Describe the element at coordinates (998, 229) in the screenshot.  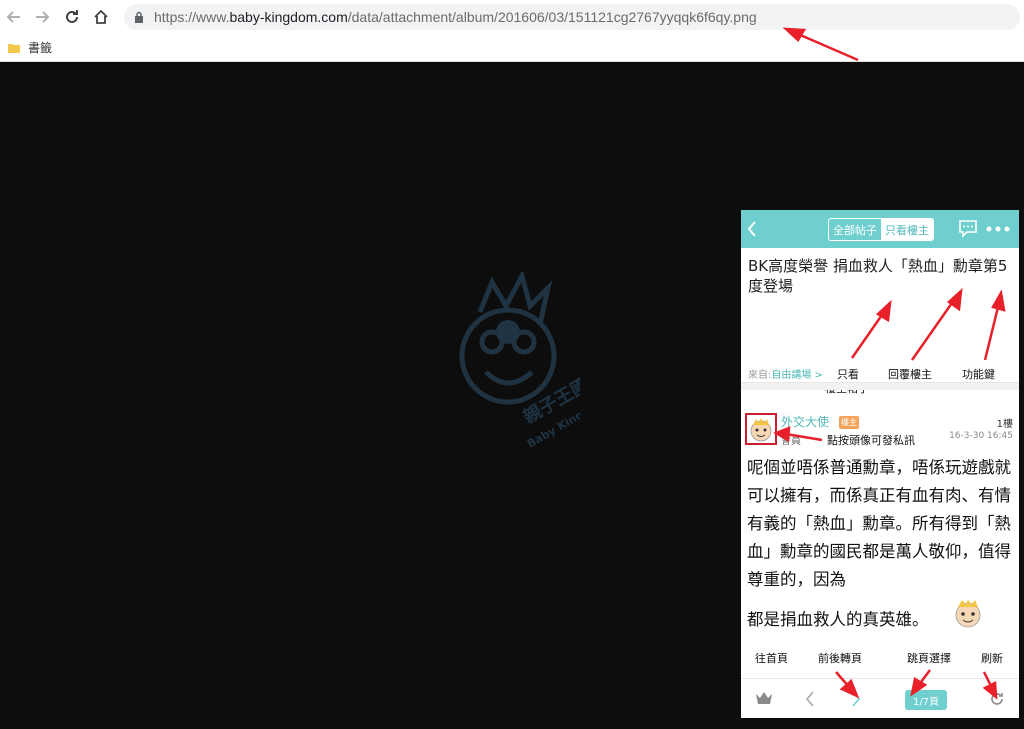
I see `more-dots-icon` at that location.